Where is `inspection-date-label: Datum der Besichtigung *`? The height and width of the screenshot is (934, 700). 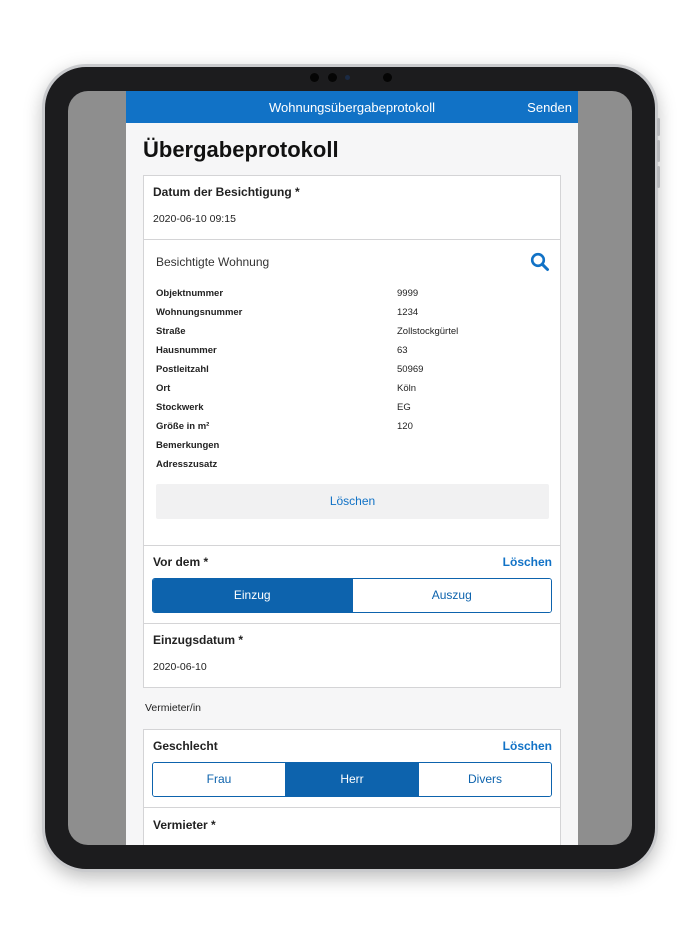
inspection-date-label: Datum der Besichtigung * is located at coordinates (226, 192).